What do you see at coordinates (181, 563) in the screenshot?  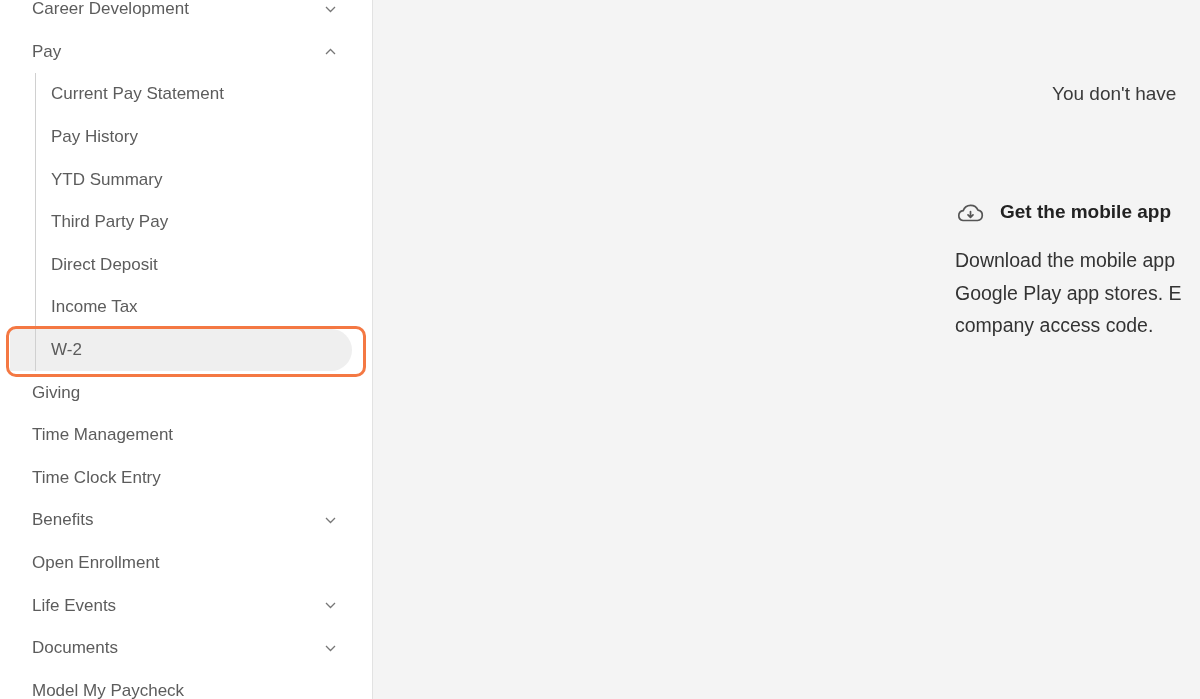 I see `menu-item: Open Enrollment` at bounding box center [181, 563].